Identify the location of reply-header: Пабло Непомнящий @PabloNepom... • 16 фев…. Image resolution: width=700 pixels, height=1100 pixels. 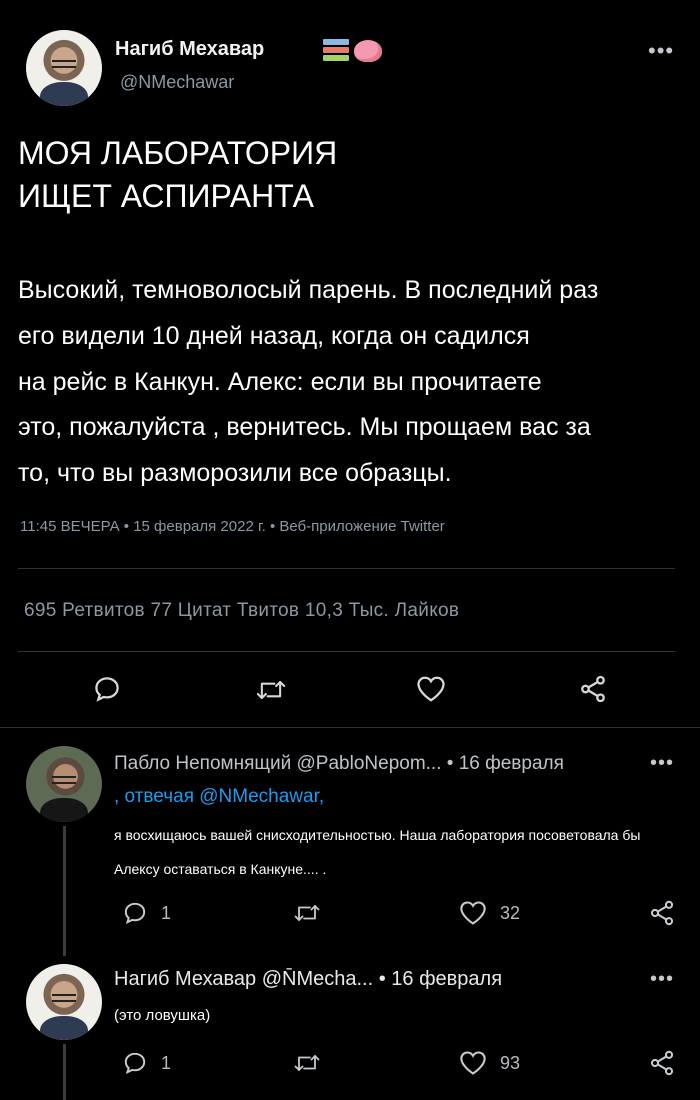
(339, 764).